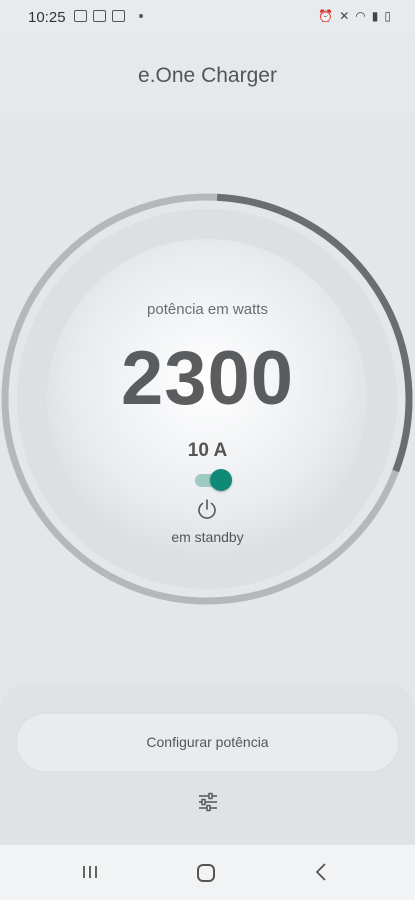  I want to click on wifi-icon: ◠, so click(360, 16).